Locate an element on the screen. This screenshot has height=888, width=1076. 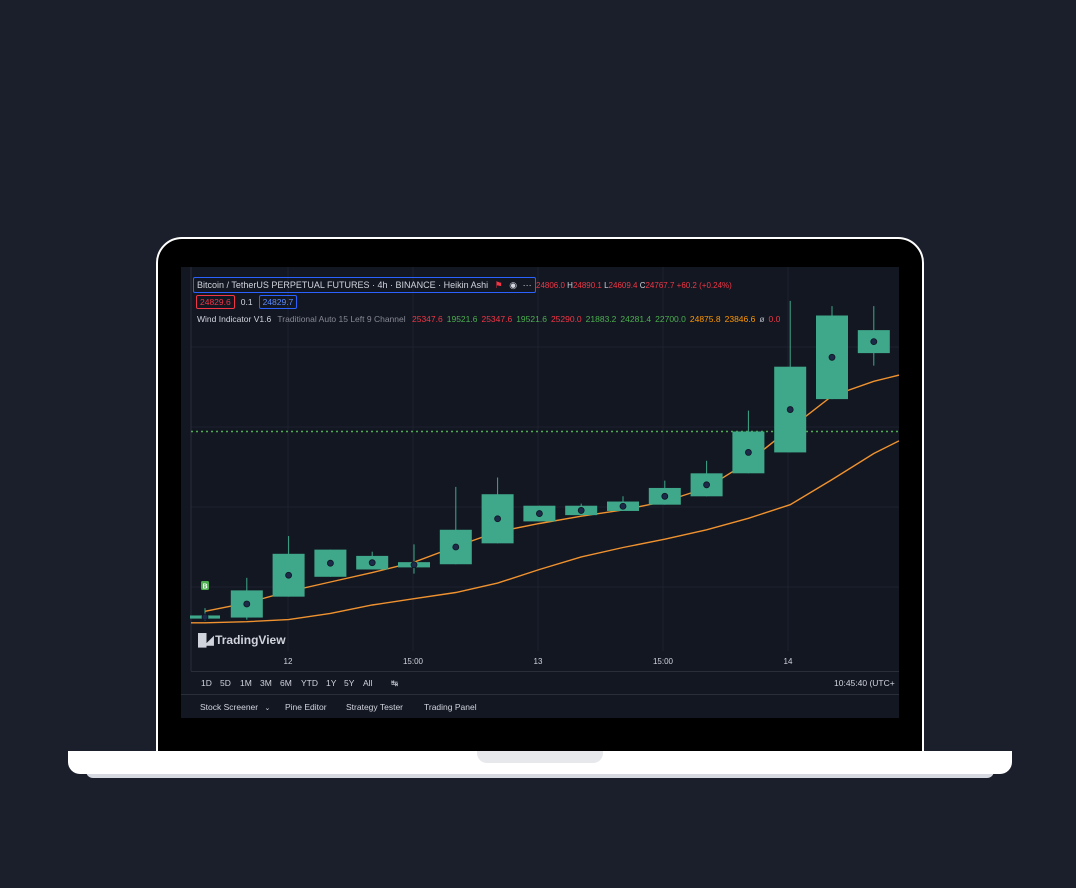
tab-pine-editor: Pine Editor is located at coordinates (306, 707).